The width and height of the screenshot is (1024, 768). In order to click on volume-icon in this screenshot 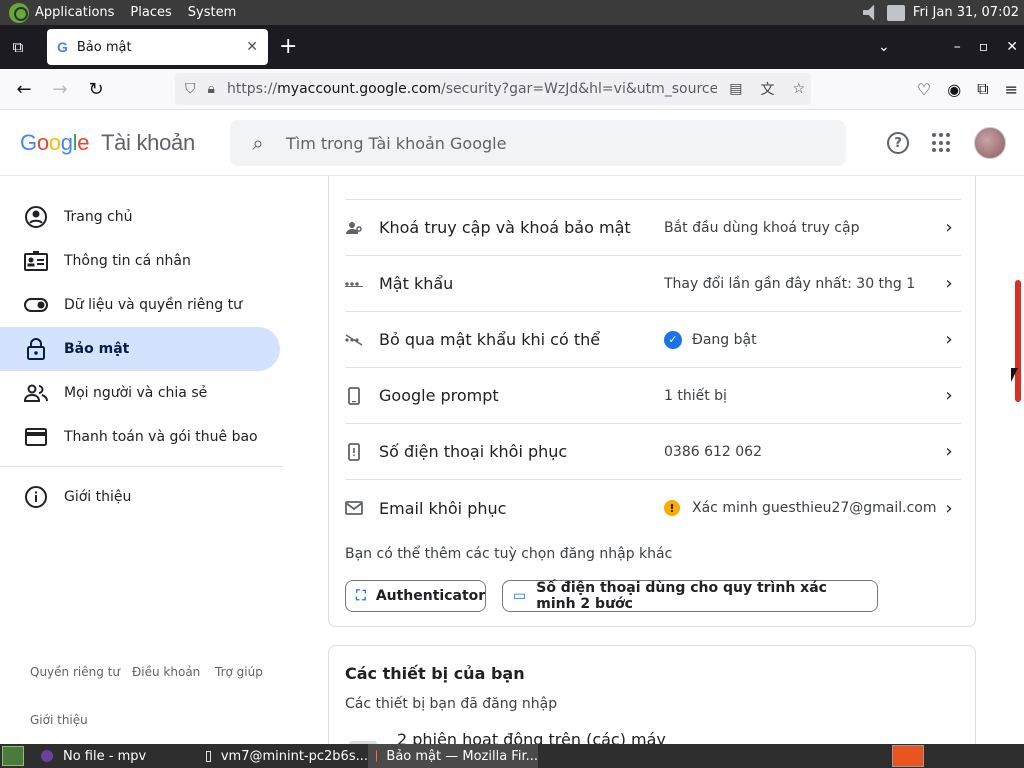, I will do `click(868, 12)`.